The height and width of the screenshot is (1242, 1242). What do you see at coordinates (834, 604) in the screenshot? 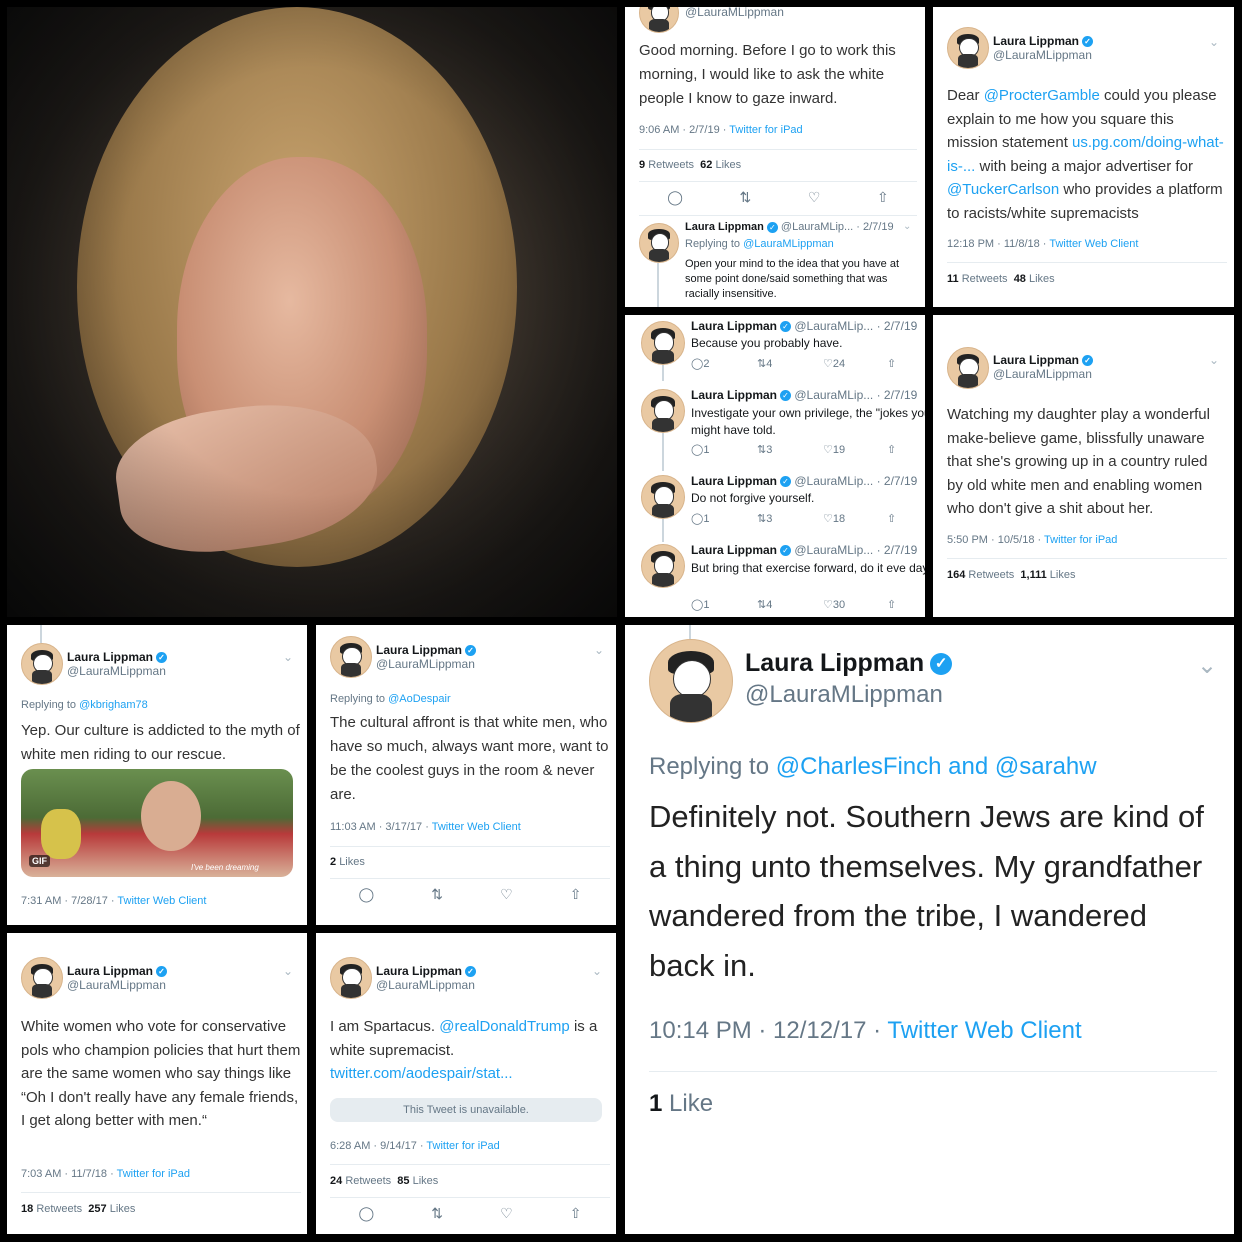
I see `heart-icon: ♡30` at bounding box center [834, 604].